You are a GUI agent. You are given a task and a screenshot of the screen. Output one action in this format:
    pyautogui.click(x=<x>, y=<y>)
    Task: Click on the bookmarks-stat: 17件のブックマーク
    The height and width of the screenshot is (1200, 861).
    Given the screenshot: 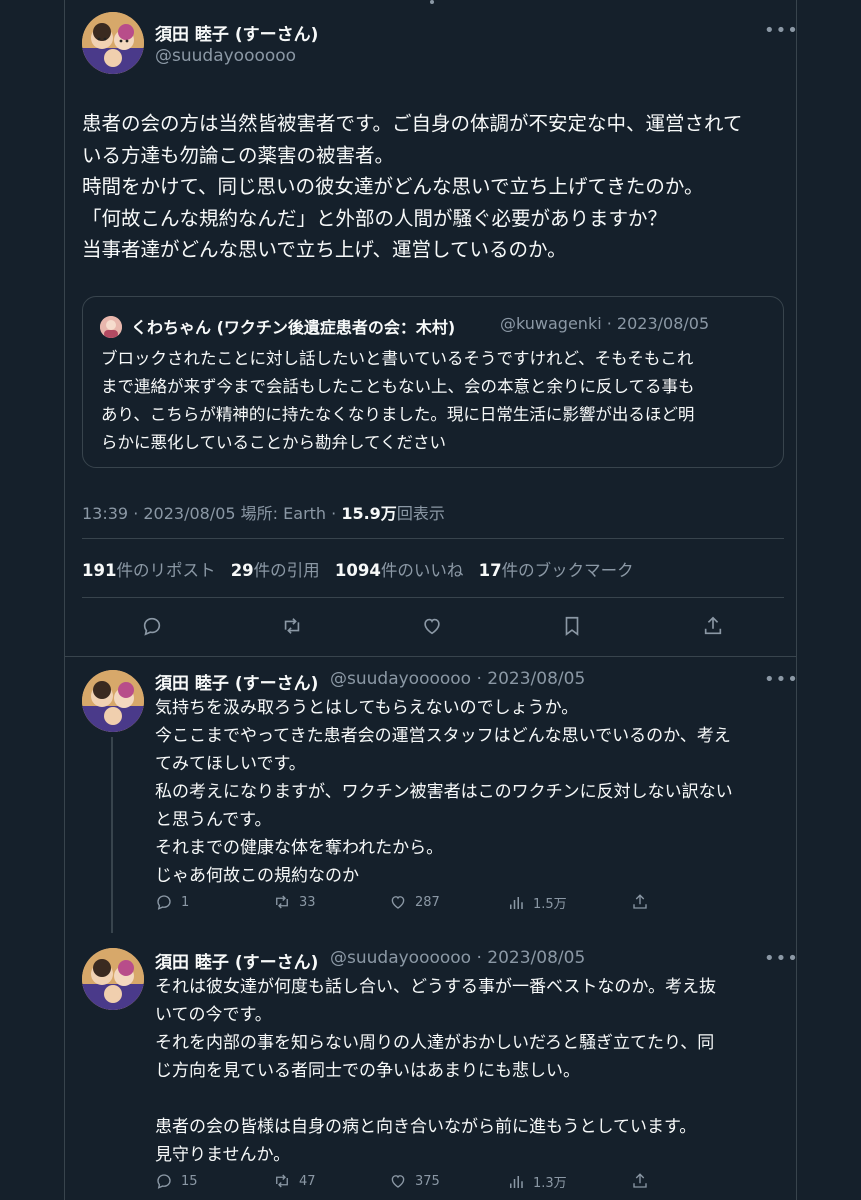 What is the action you would take?
    pyautogui.click(x=556, y=570)
    